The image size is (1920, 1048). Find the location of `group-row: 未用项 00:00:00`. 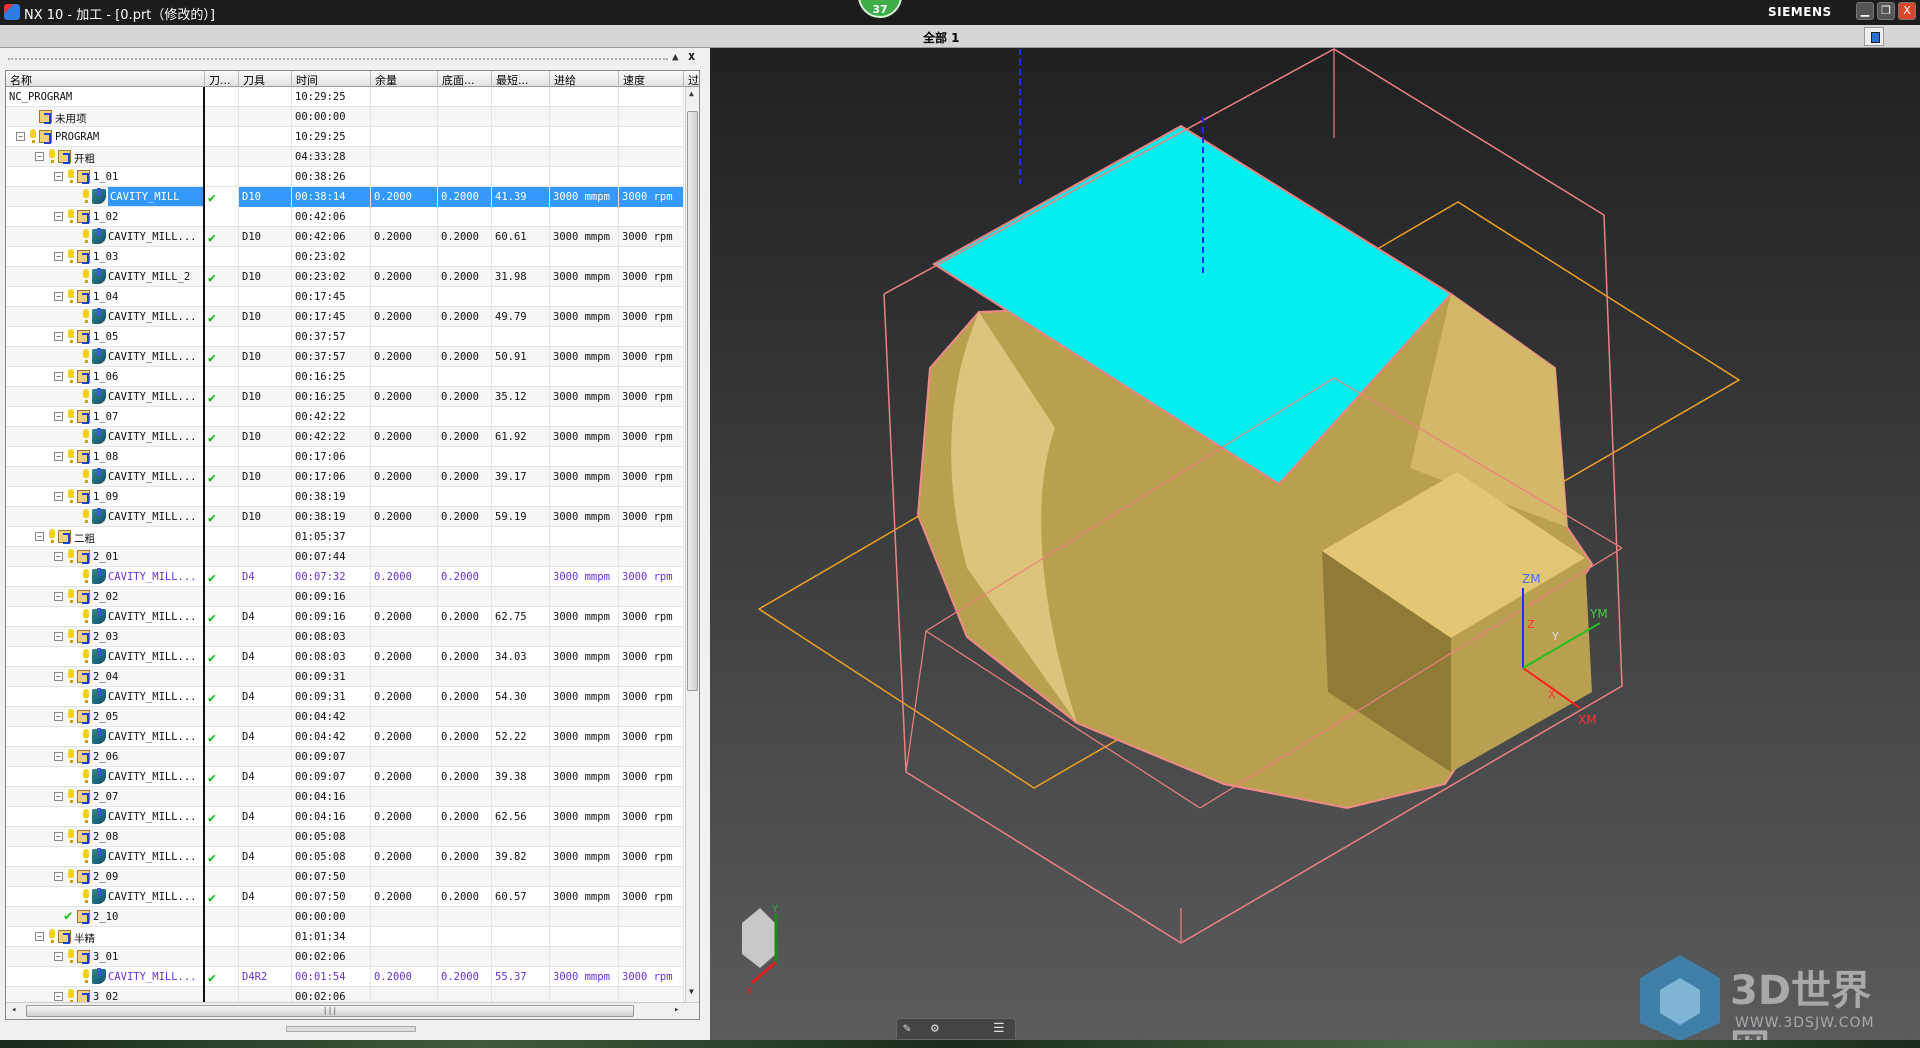

group-row: 未用项 00:00:00 is located at coordinates (345, 117).